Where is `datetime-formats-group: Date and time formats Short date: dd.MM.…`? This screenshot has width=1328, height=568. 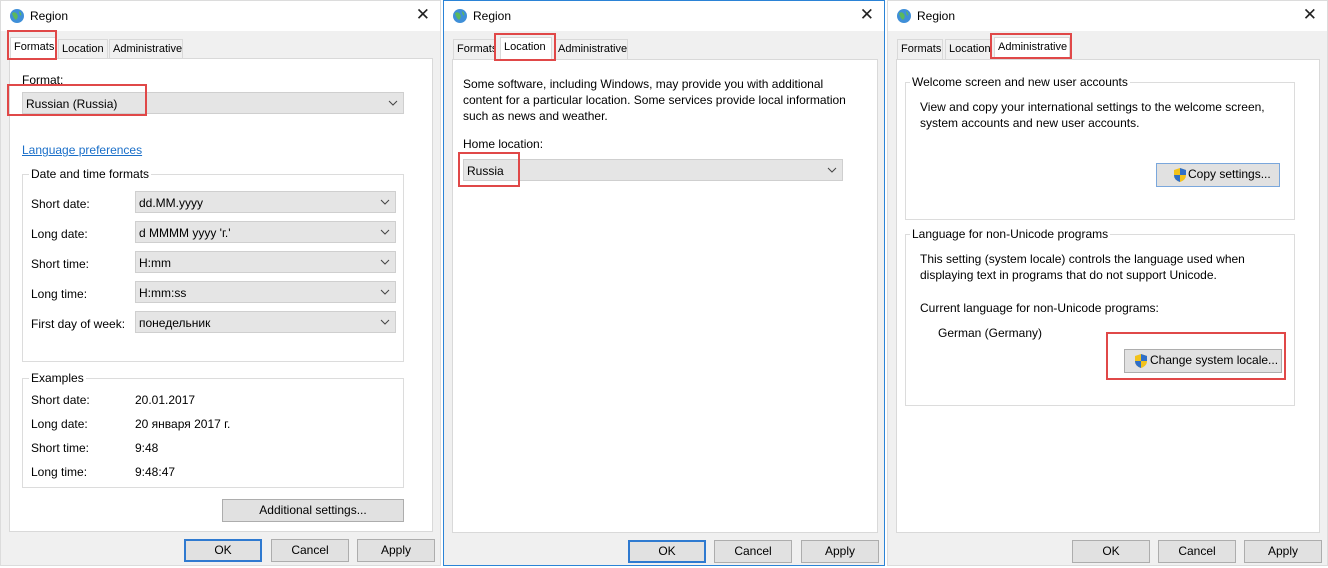 datetime-formats-group: Date and time formats Short date: dd.MM.… is located at coordinates (213, 264).